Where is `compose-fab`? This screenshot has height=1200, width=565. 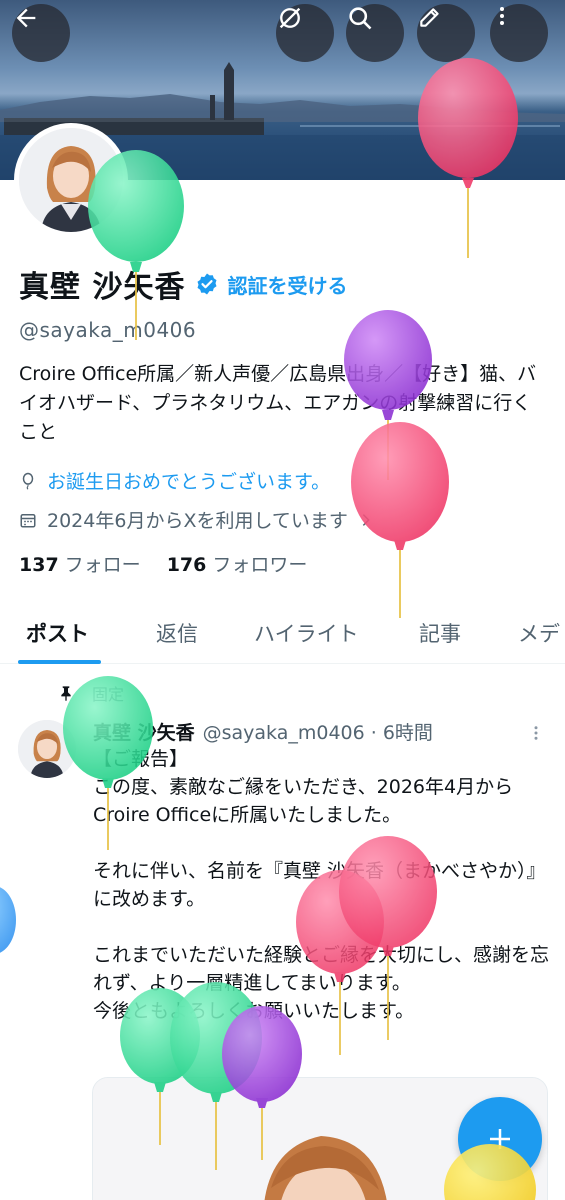 compose-fab is located at coordinates (500, 1139).